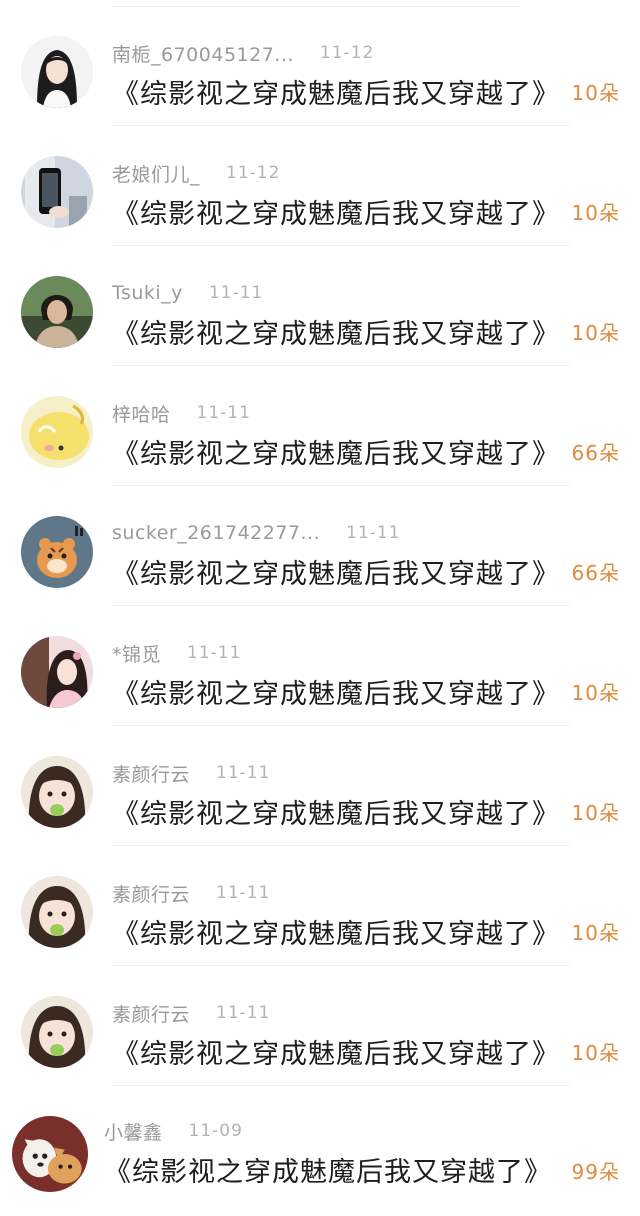 The width and height of the screenshot is (640, 1216). What do you see at coordinates (320, 666) in the screenshot?
I see `list-item: *锦觅 11-11 《综影视之穿成魅魔后我又穿越了》 10朵` at bounding box center [320, 666].